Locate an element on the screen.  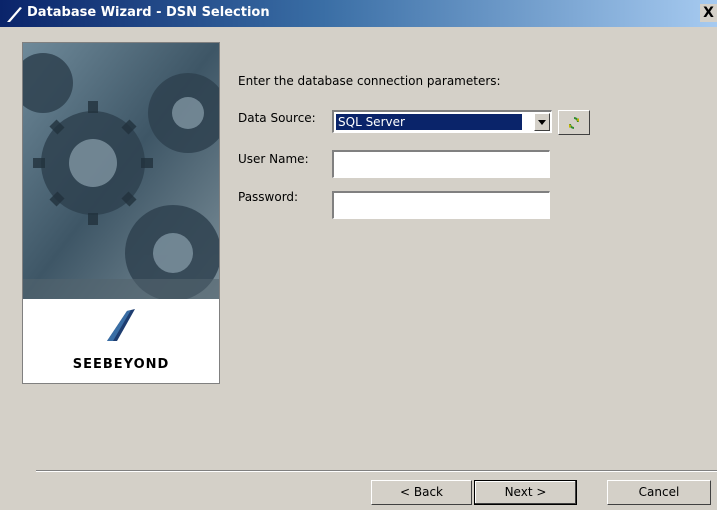
next-button: Next > is located at coordinates (525, 492).